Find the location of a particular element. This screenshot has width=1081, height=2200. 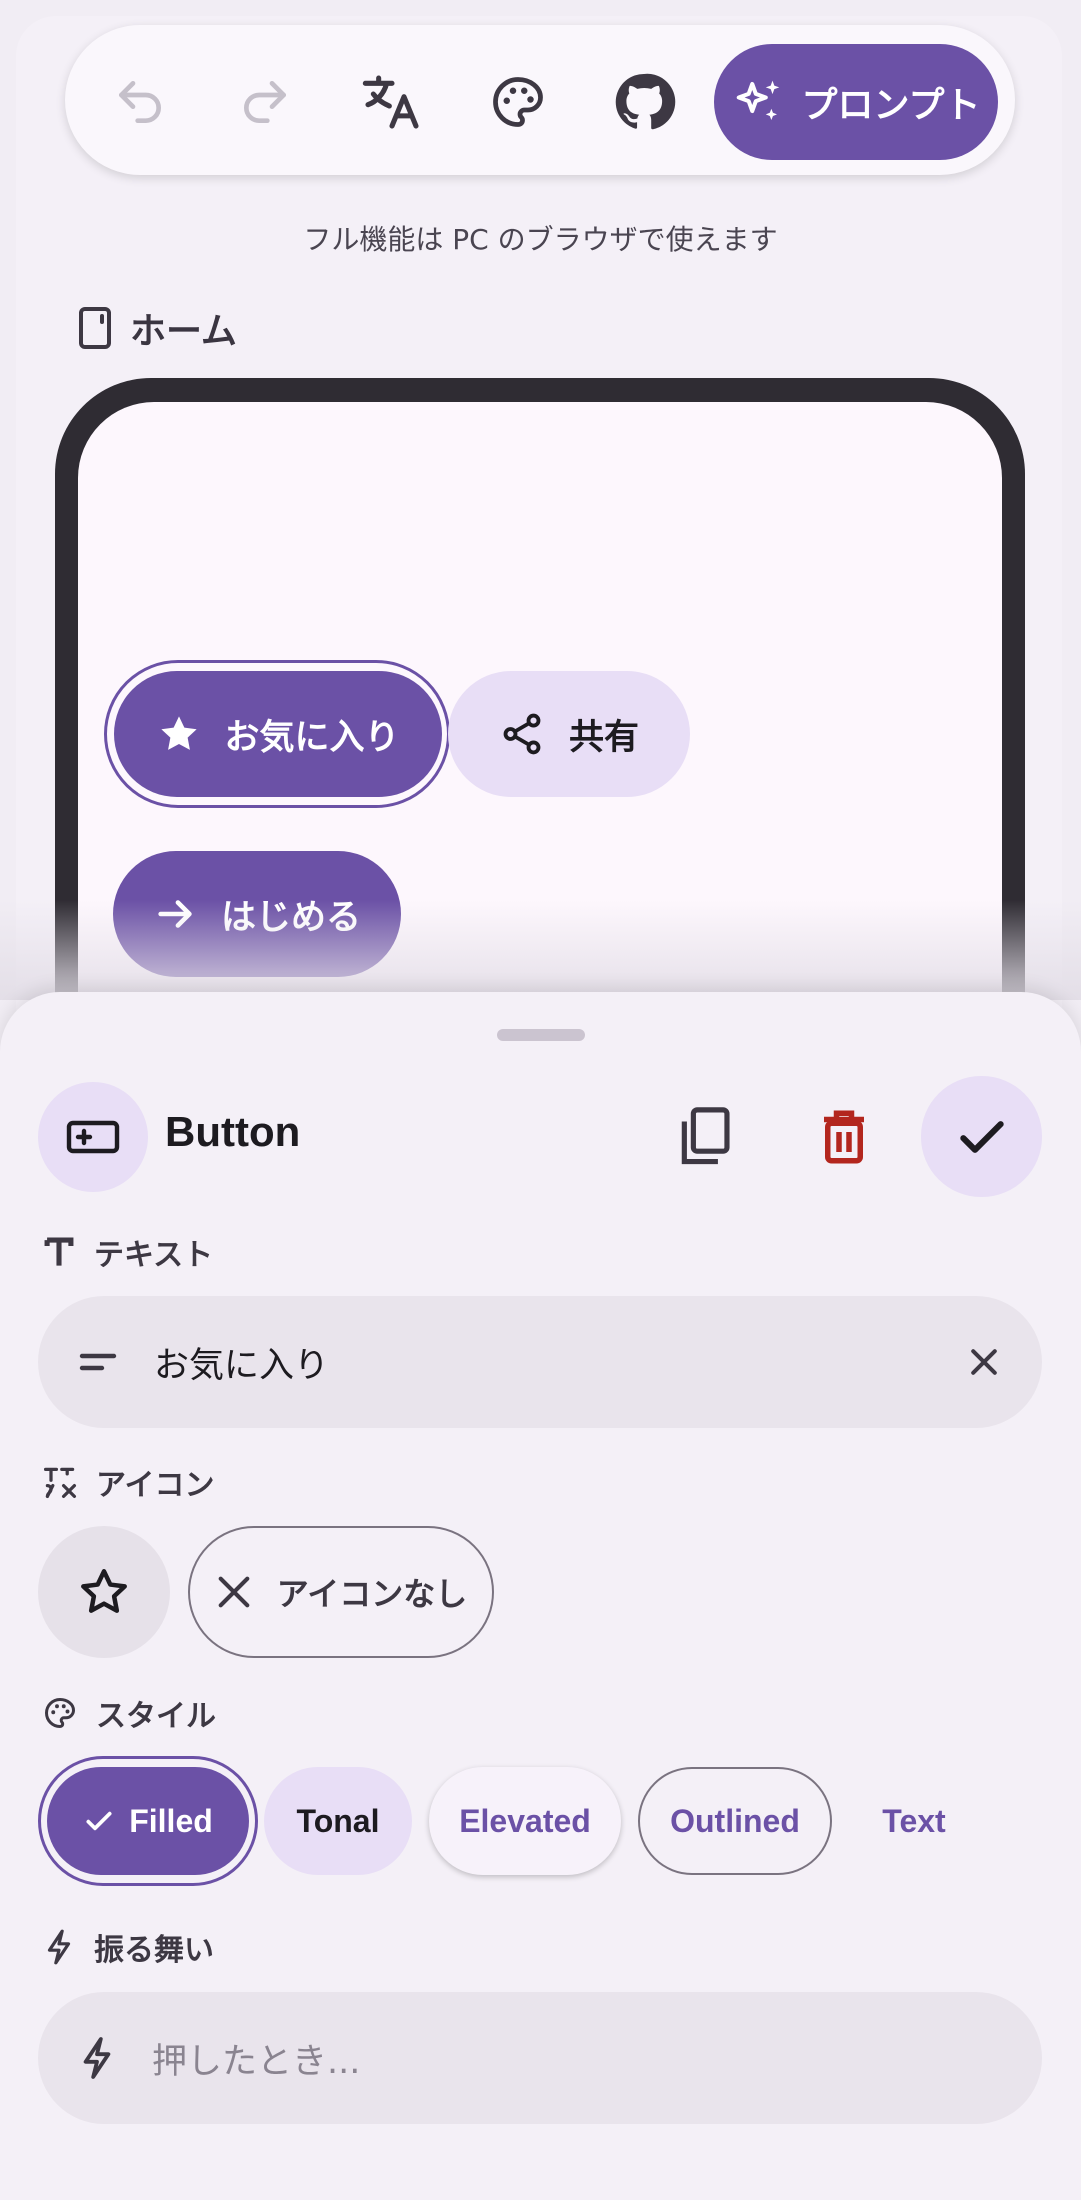

page-selector: ホーム is located at coordinates (157, 328).